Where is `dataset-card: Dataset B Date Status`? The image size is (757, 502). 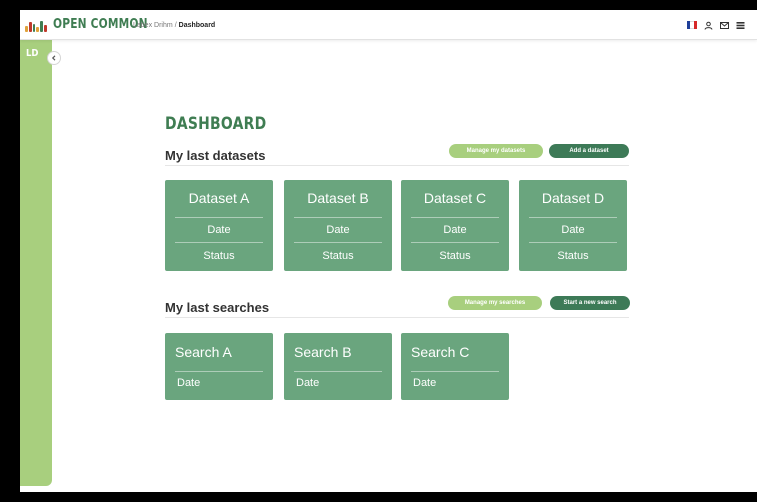
dataset-card: Dataset B Date Status is located at coordinates (338, 225).